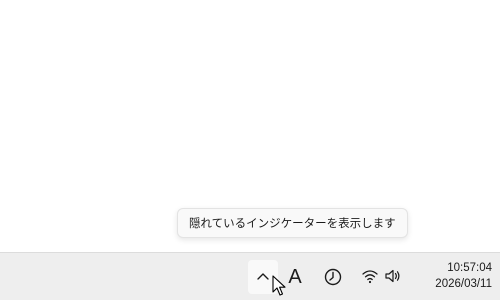 The height and width of the screenshot is (300, 500). I want to click on tooltip-text: 隠れているインジケーターを表示します, so click(292, 223).